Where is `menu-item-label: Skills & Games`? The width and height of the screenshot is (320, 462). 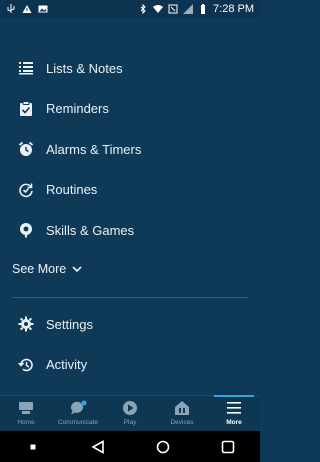
menu-item-label: Skills & Games is located at coordinates (90, 230).